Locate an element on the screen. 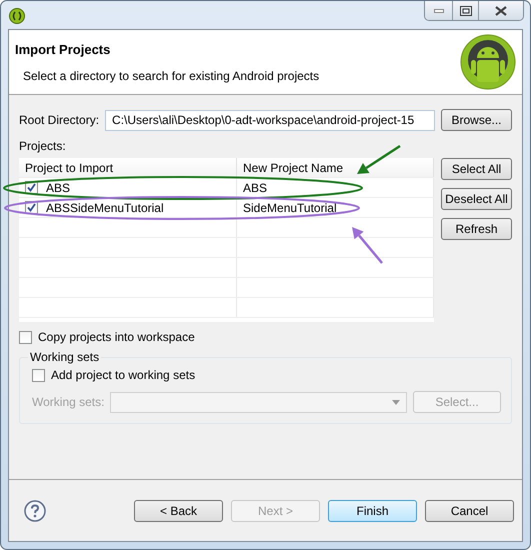 Image resolution: width=531 pixels, height=550 pixels. close-button is located at coordinates (500, 10).